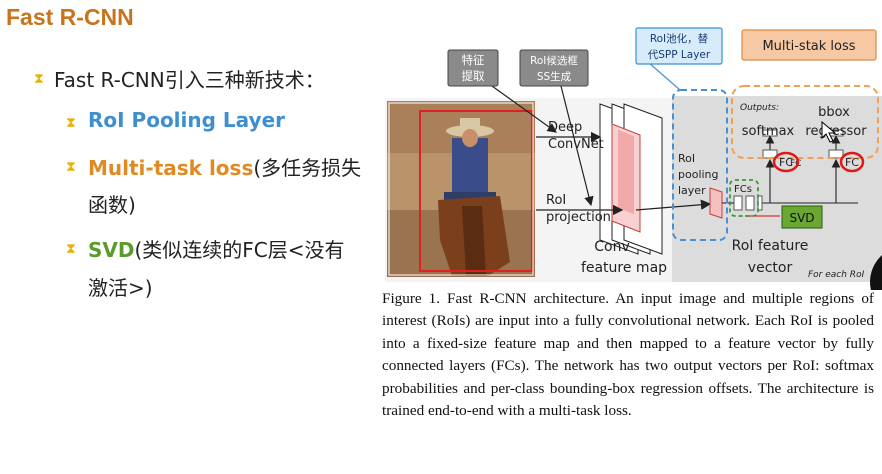 This screenshot has width=882, height=474. I want to click on fcs-label: FCs, so click(743, 189).